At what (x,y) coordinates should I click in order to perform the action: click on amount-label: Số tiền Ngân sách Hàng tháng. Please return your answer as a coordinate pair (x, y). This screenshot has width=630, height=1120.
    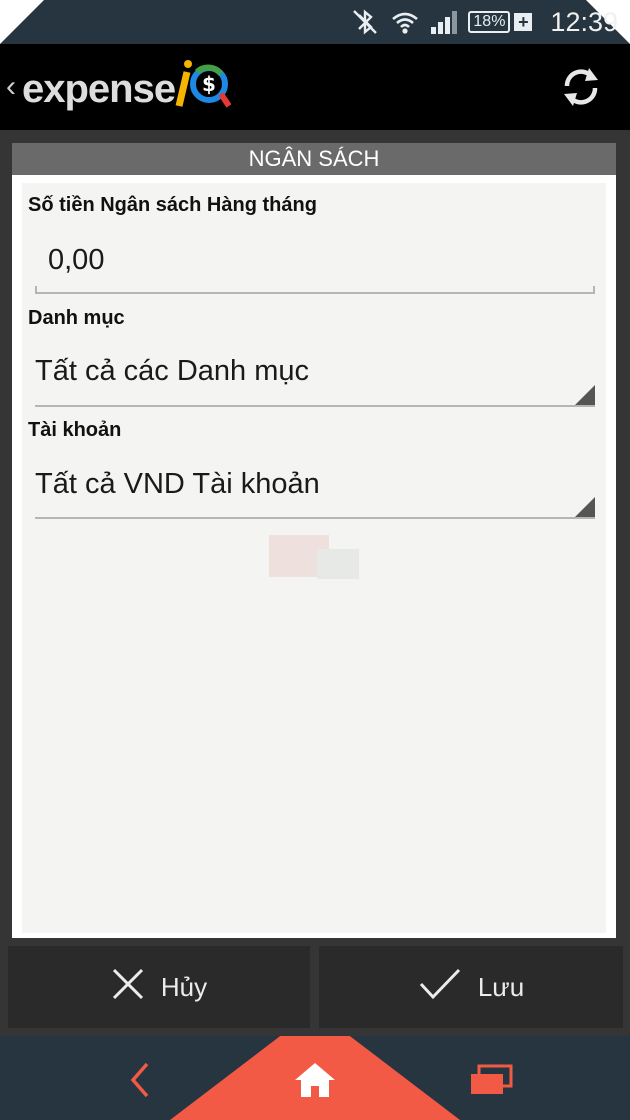
    Looking at the image, I should click on (172, 205).